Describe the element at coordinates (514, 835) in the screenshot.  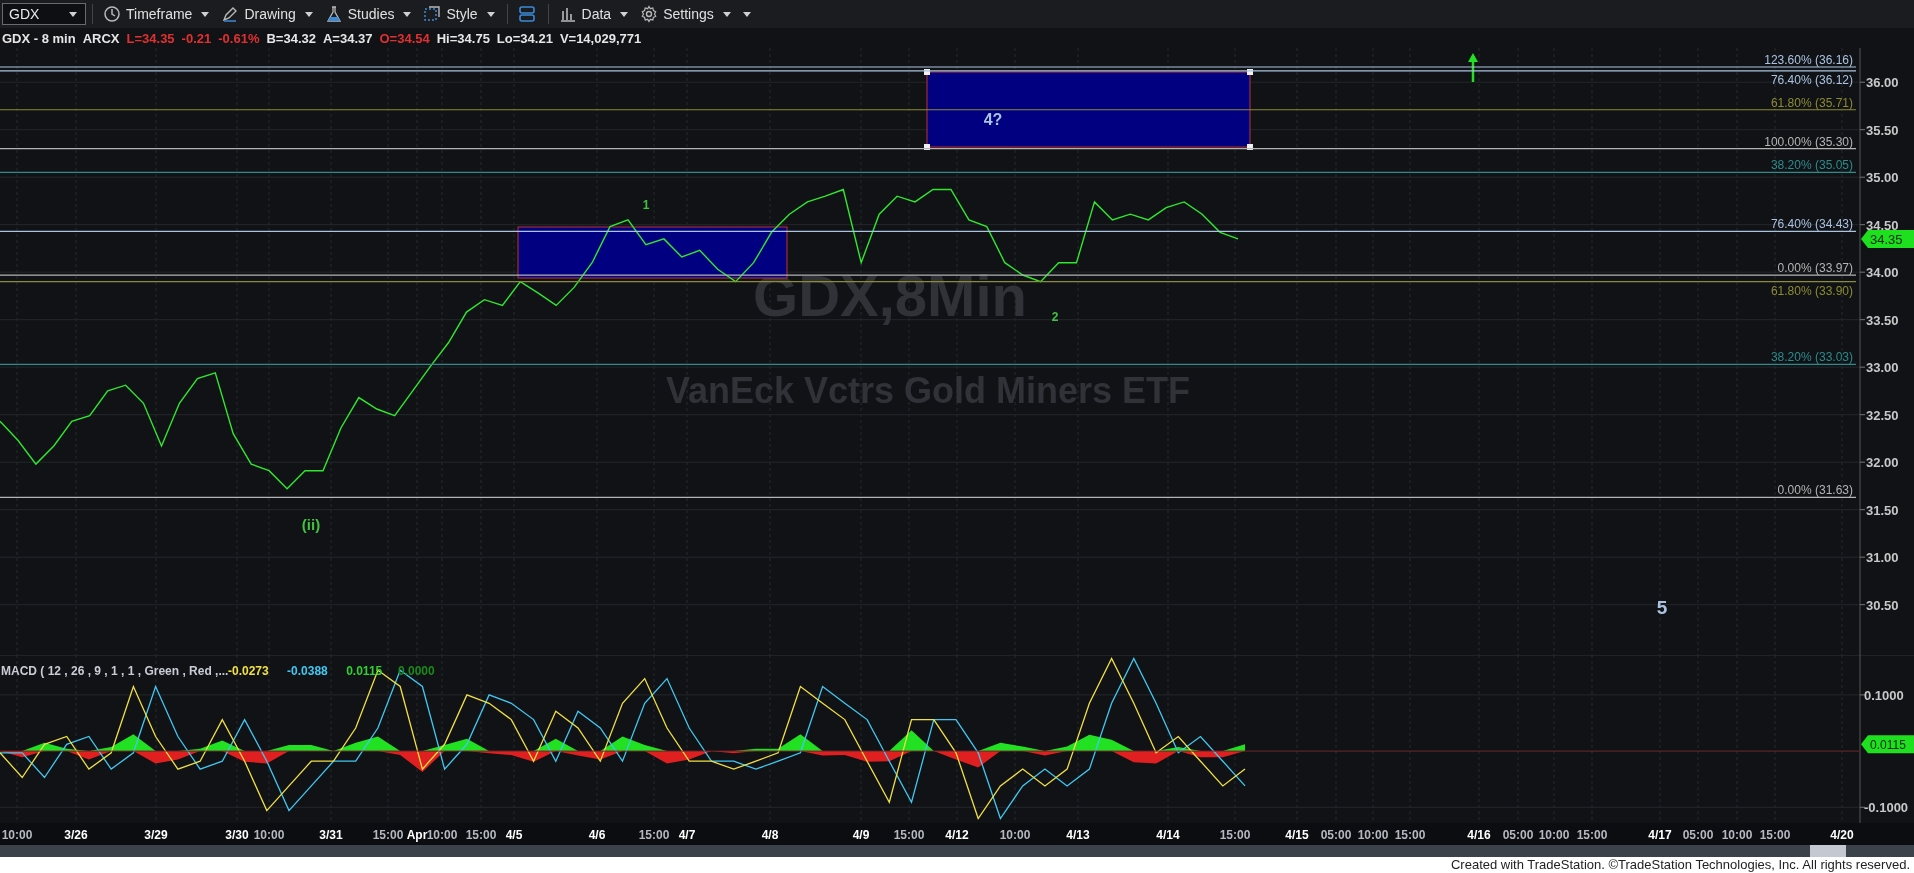
I see `time-axis-label: 4/5` at that location.